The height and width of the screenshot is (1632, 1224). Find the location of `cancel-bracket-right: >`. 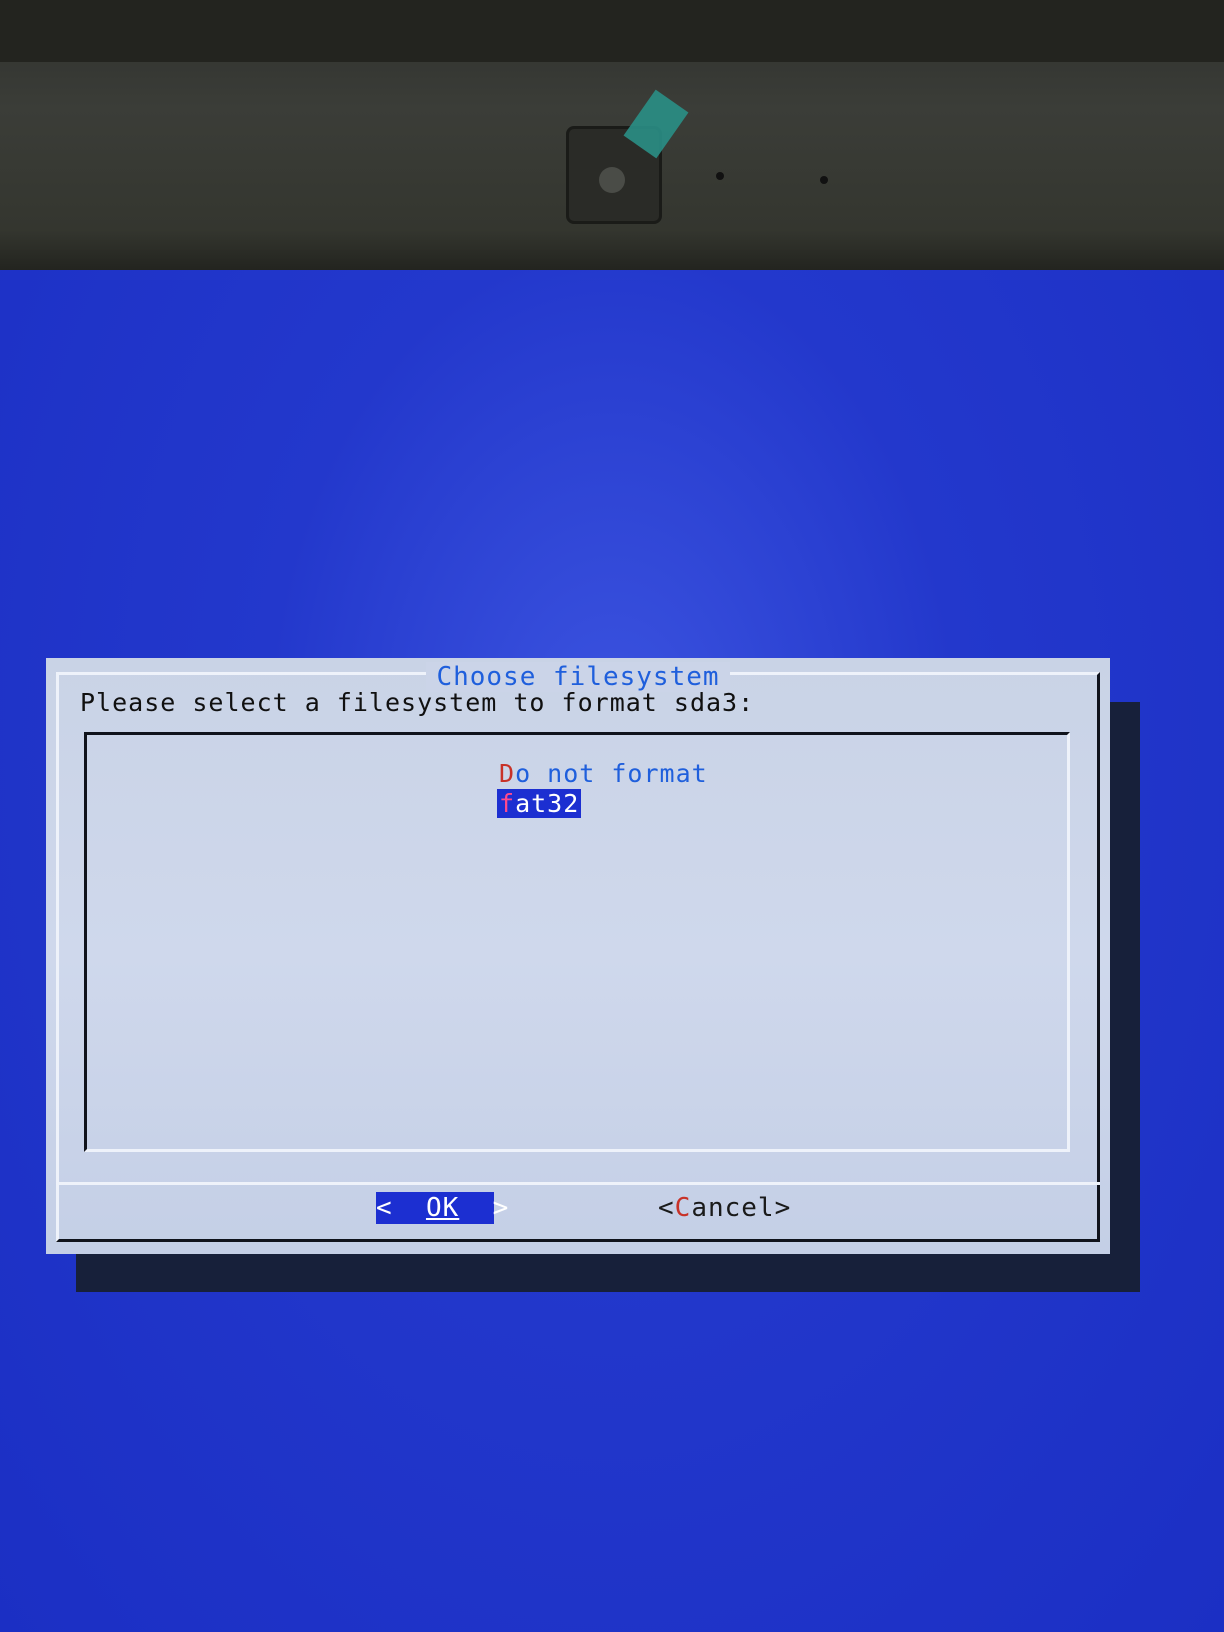

cancel-bracket-right: > is located at coordinates (783, 1208).